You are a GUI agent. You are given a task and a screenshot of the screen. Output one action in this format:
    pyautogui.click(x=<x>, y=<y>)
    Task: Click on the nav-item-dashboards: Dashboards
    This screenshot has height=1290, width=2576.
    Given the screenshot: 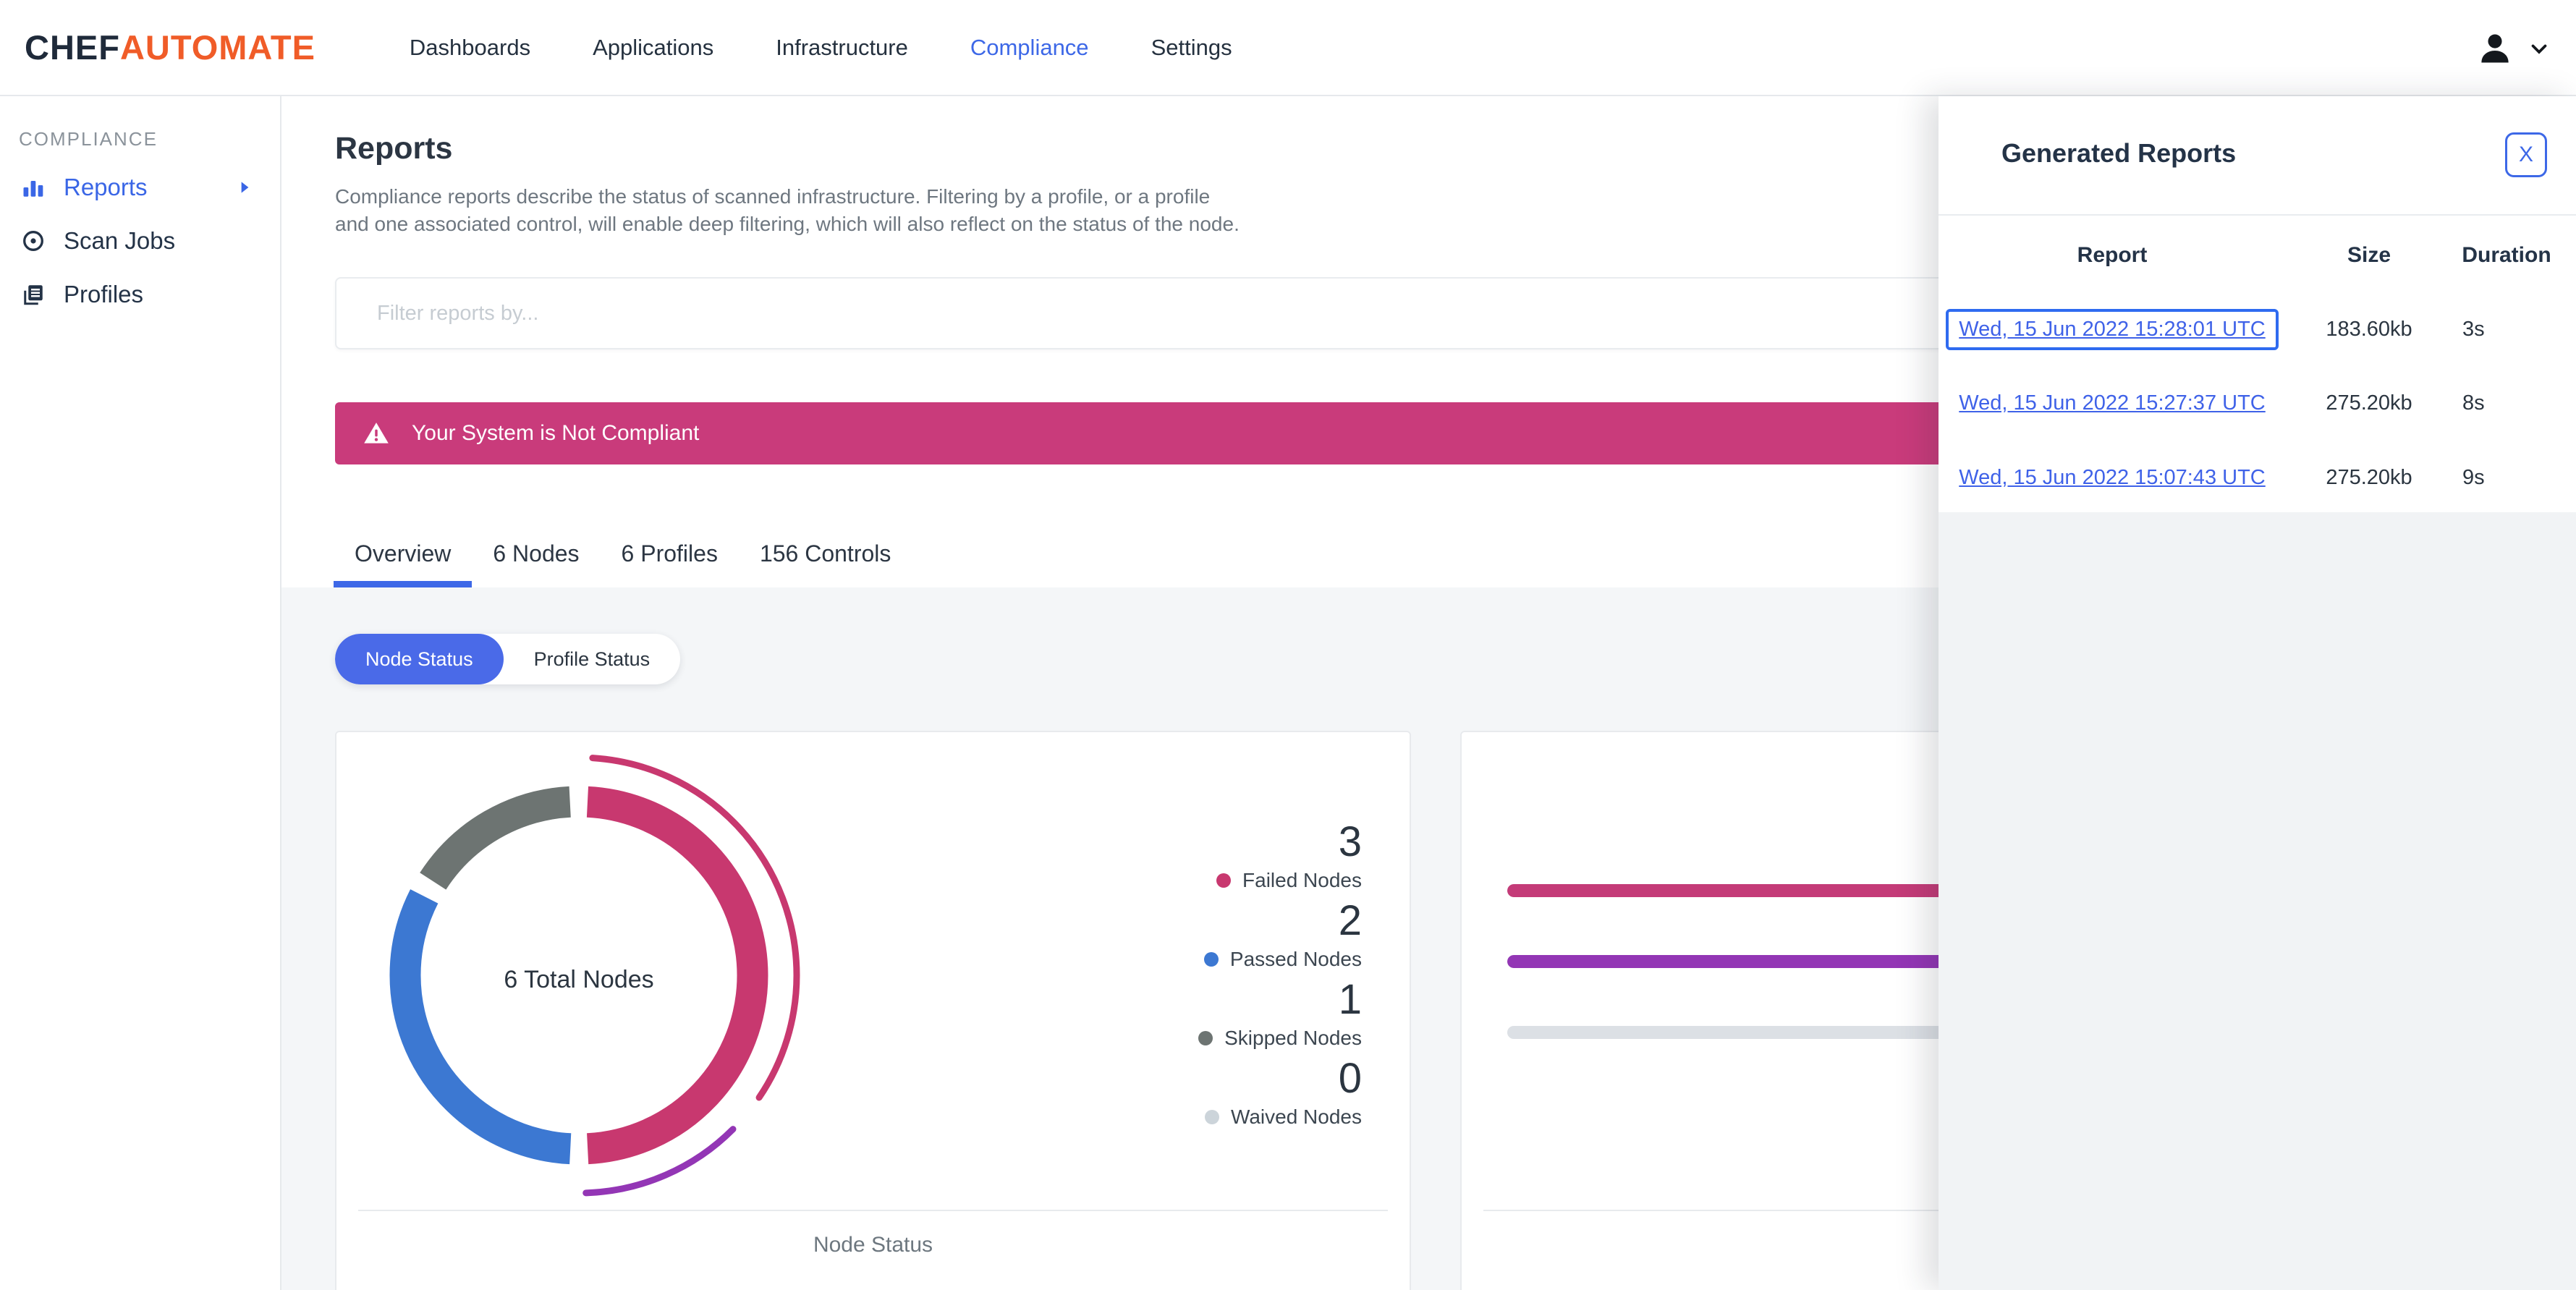 What is the action you would take?
    pyautogui.click(x=470, y=48)
    